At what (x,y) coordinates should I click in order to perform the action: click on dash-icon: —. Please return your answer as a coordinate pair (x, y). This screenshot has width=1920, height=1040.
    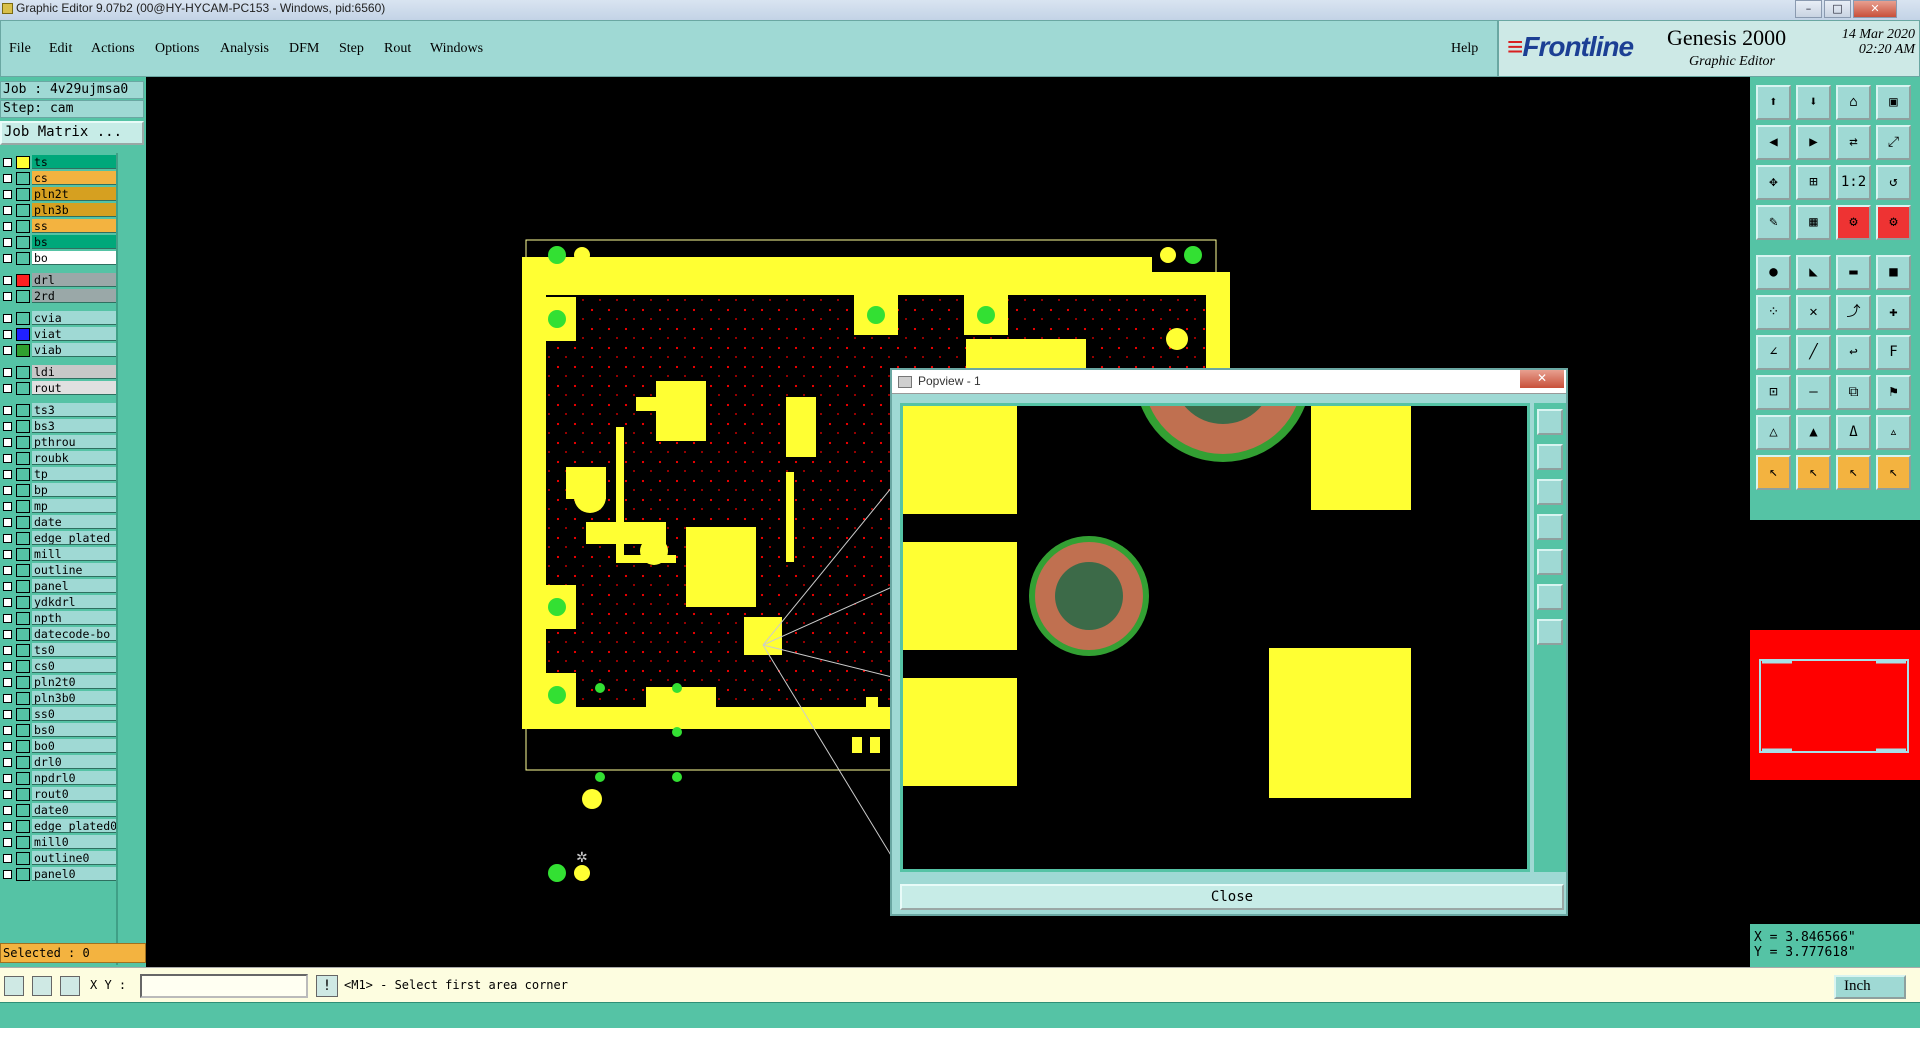
    Looking at the image, I should click on (1813, 392).